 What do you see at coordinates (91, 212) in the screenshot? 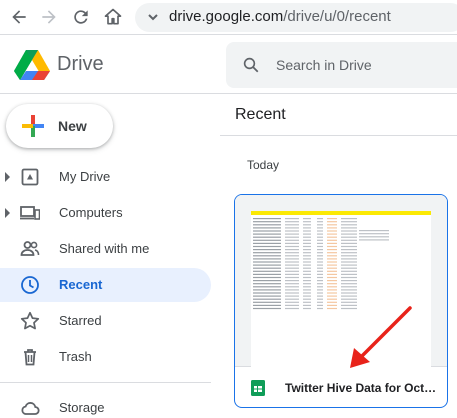
I see `sidebar-item-label: Computers` at bounding box center [91, 212].